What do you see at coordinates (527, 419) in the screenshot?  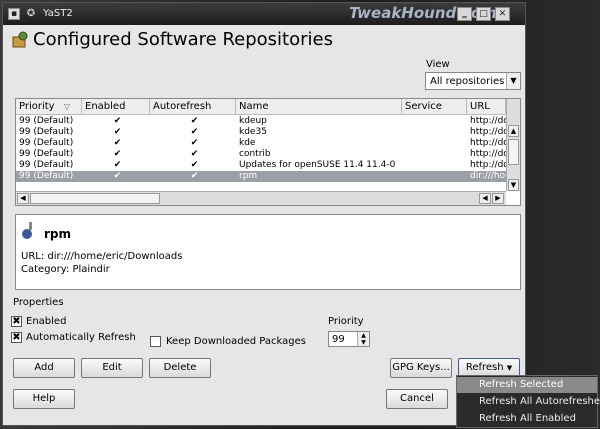 I see `menu-item-refresh-all-enabled: Refresh All Enabled` at bounding box center [527, 419].